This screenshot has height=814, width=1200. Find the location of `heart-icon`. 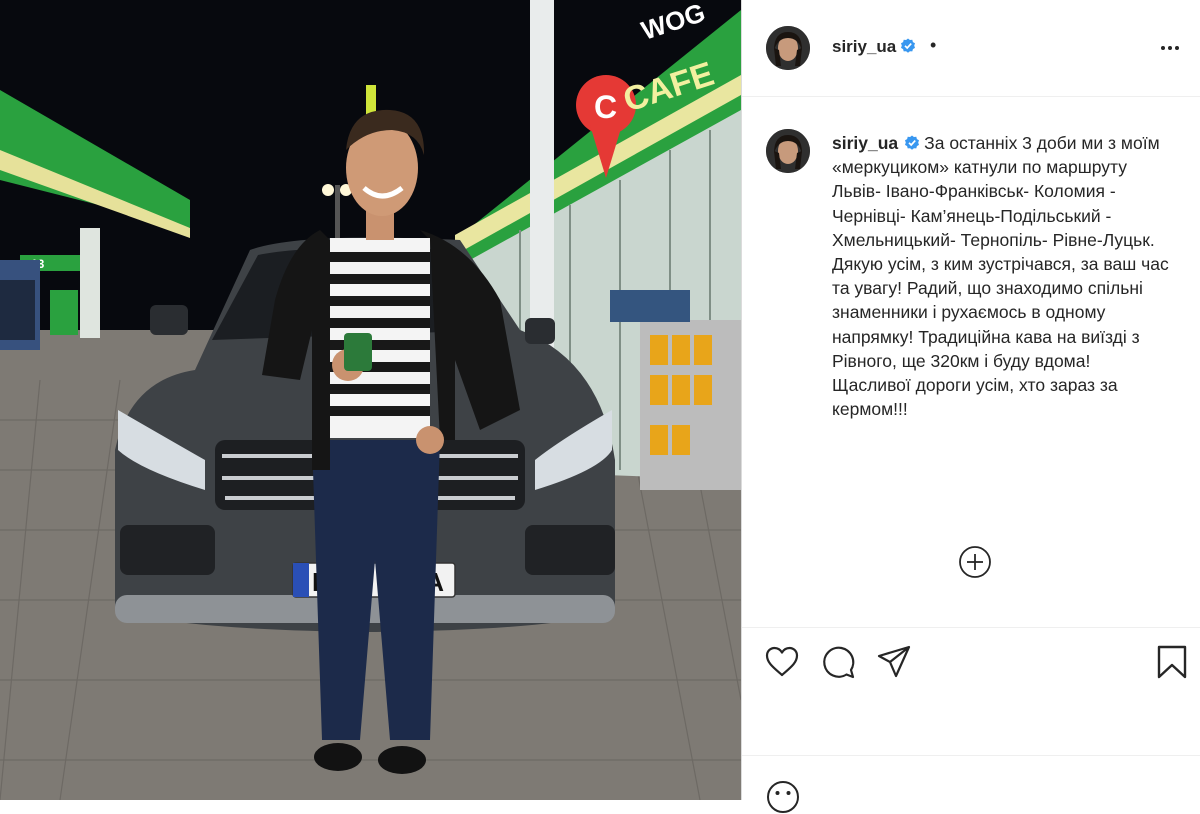

heart-icon is located at coordinates (782, 662).